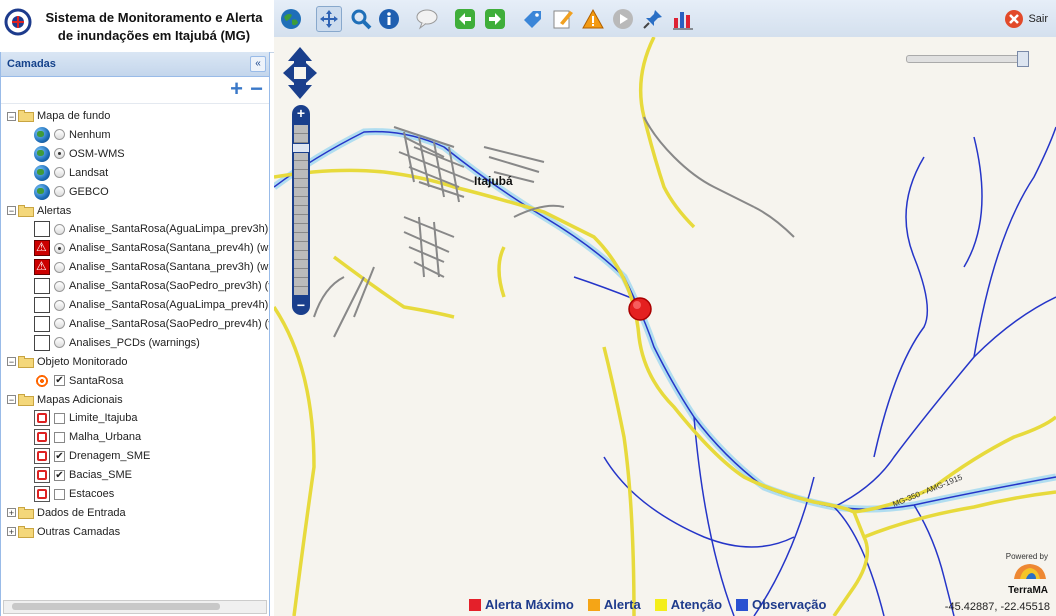 This screenshot has height=616, width=1056. I want to click on horizontal-scrollbar, so click(135, 607).